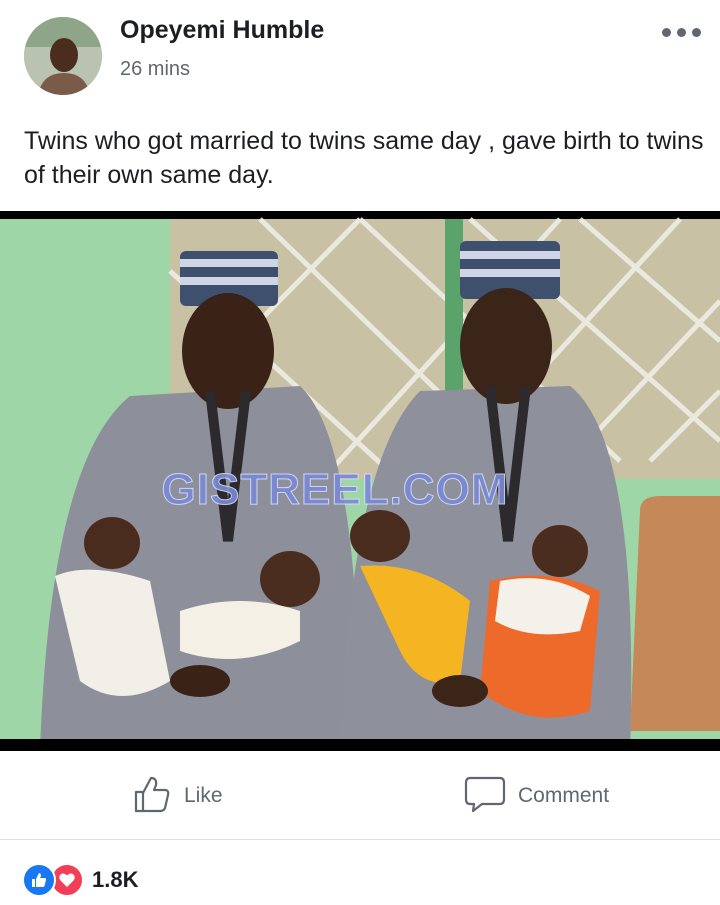 Image resolution: width=720 pixels, height=905 pixels. What do you see at coordinates (203, 795) in the screenshot?
I see `like-label: Like` at bounding box center [203, 795].